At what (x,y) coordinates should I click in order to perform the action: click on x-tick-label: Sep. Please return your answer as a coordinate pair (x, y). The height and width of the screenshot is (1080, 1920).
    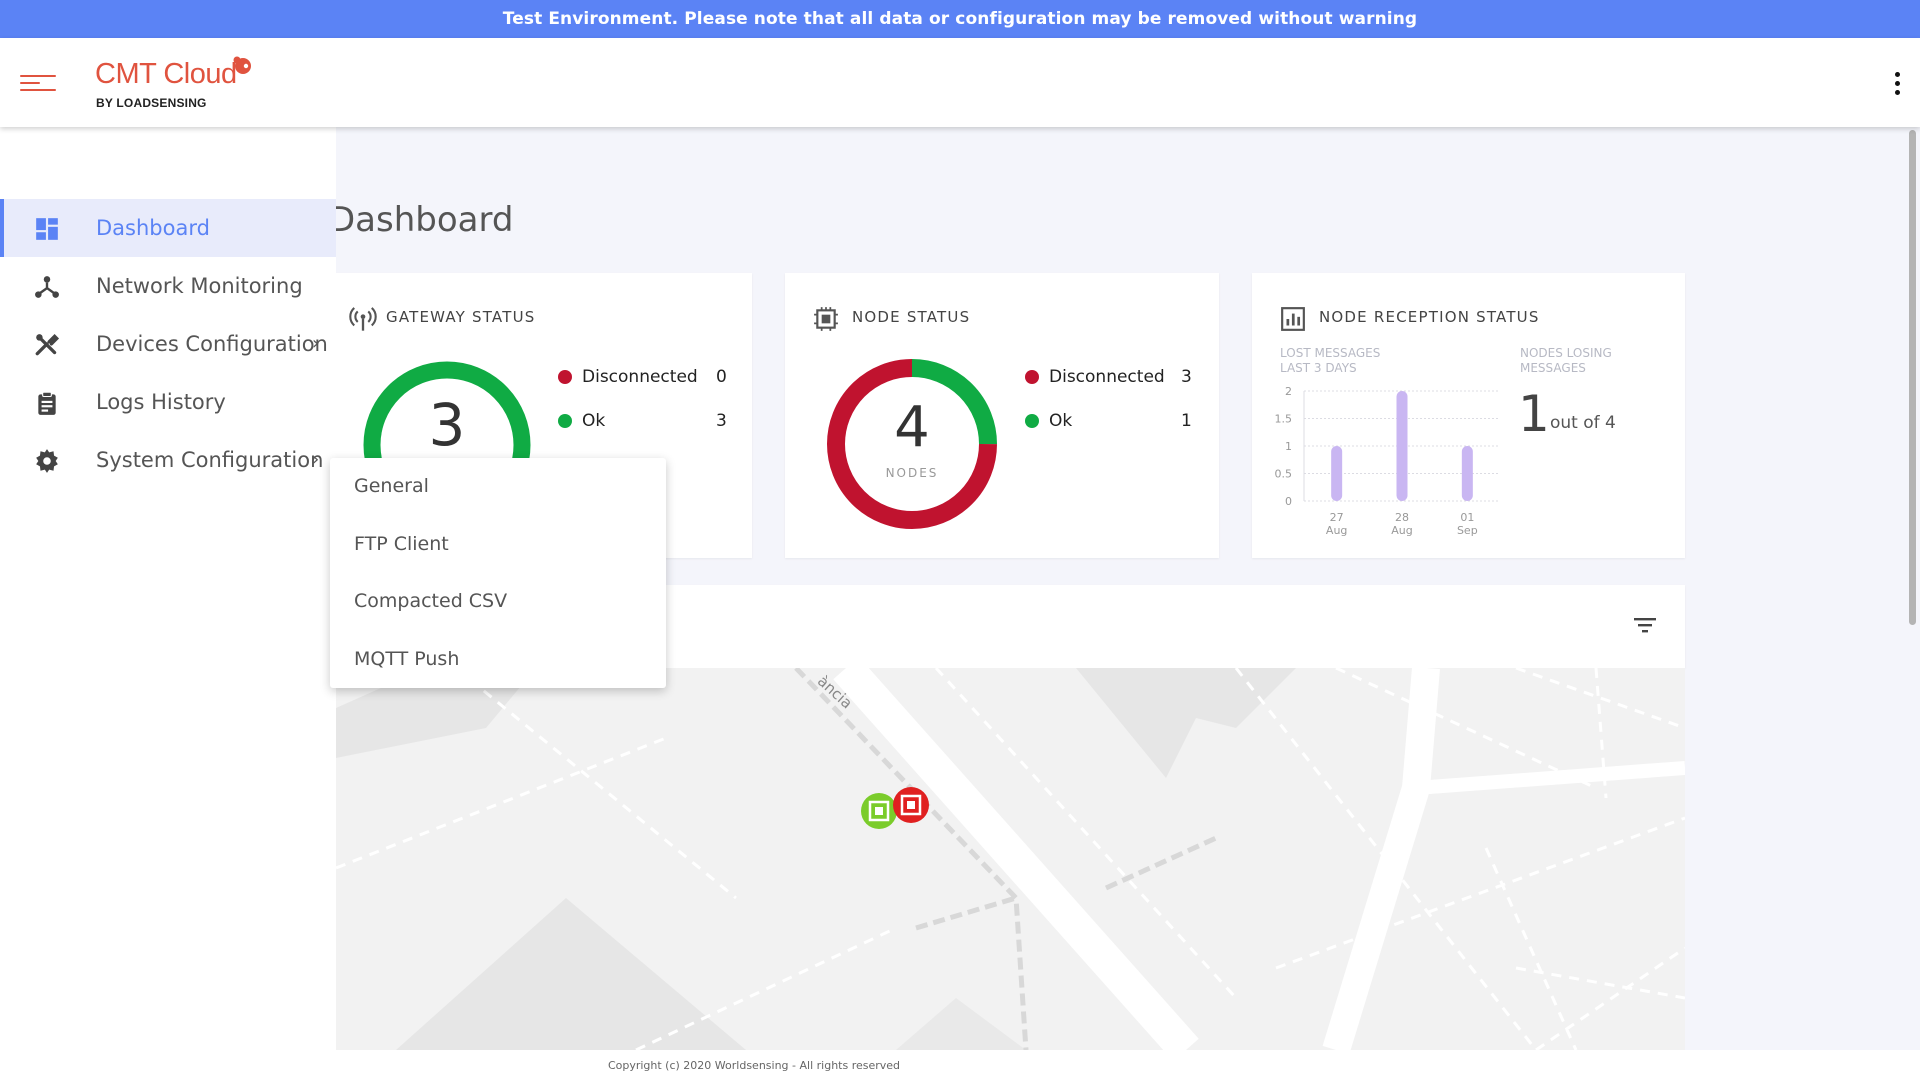
    Looking at the image, I should click on (1467, 530).